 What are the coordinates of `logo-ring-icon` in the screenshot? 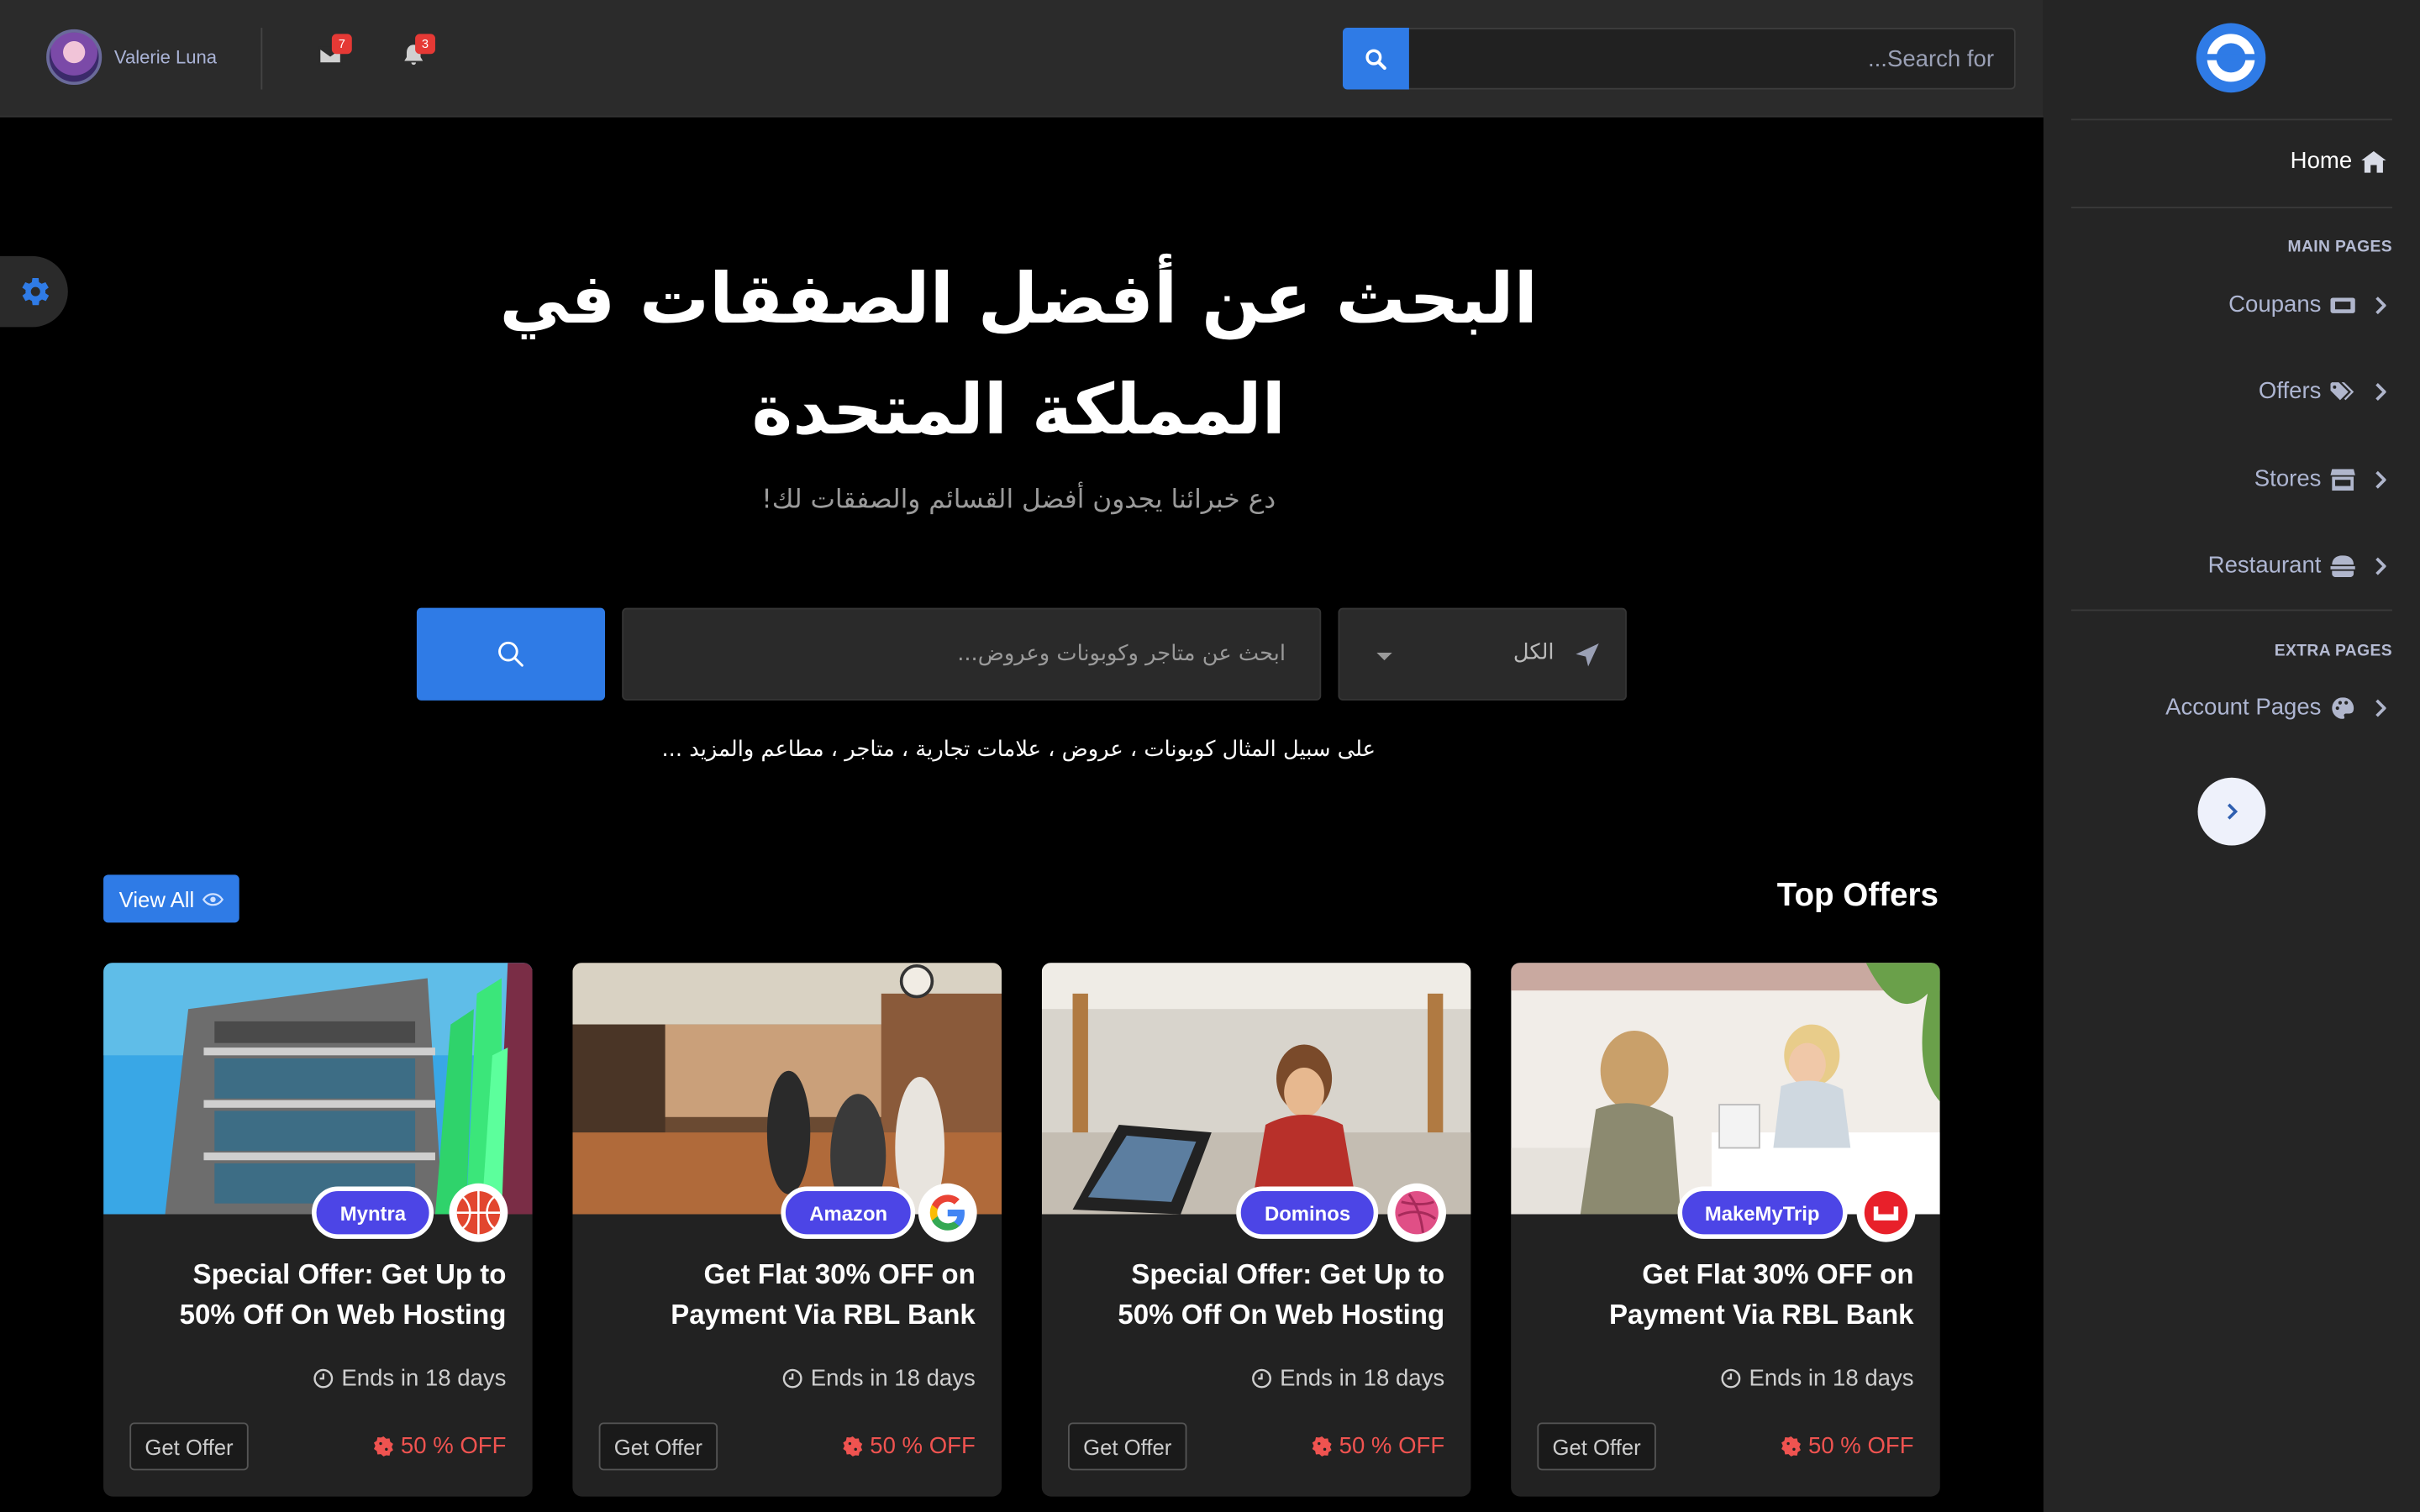 It's located at (2231, 58).